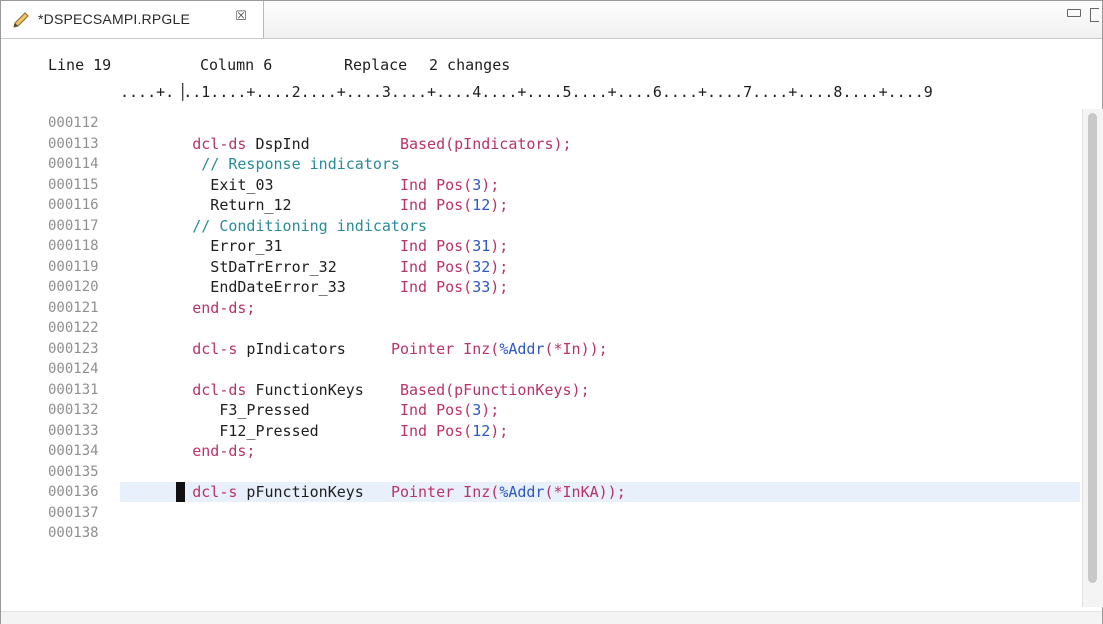 This screenshot has width=1103, height=624. I want to click on status-column: Column 6, so click(236, 65).